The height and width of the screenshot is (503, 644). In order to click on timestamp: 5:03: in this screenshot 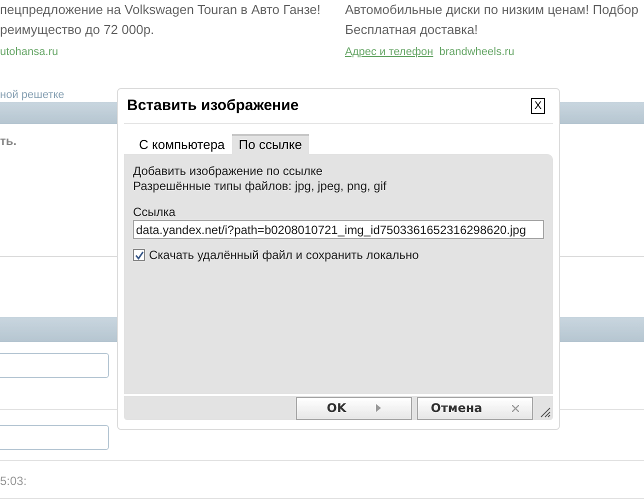, I will do `click(13, 481)`.